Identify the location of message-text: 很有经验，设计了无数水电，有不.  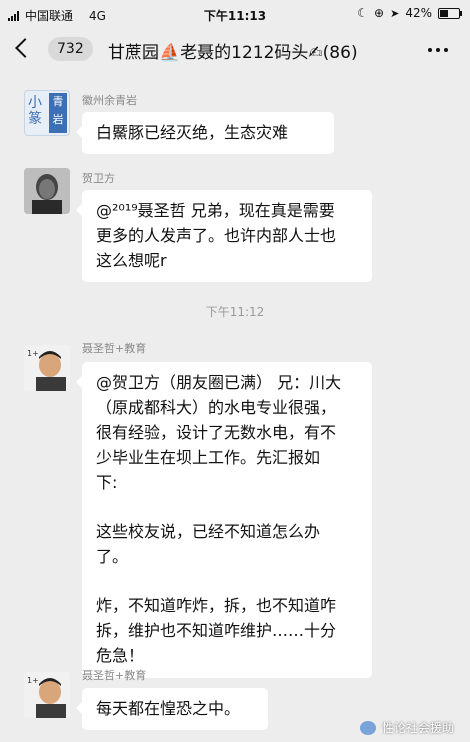
(216, 432).